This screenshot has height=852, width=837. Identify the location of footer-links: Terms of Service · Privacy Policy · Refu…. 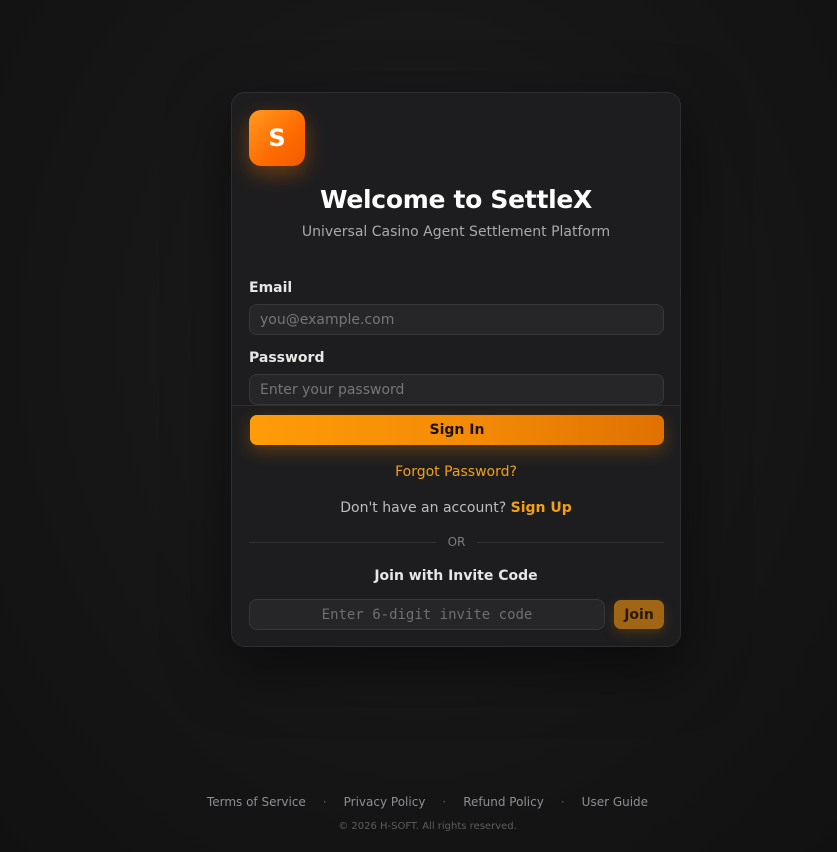
(418, 802).